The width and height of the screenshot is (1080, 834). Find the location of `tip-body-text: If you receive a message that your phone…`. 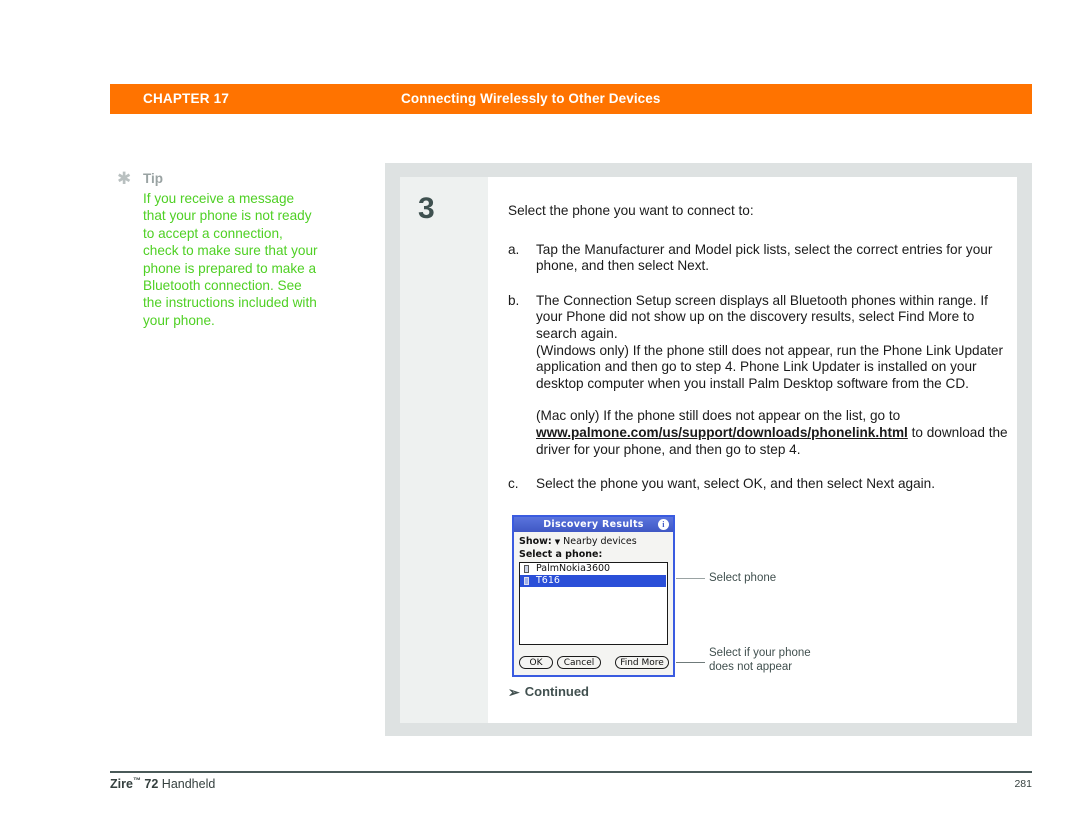

tip-body-text: If you receive a message that your phone… is located at coordinates (230, 259).